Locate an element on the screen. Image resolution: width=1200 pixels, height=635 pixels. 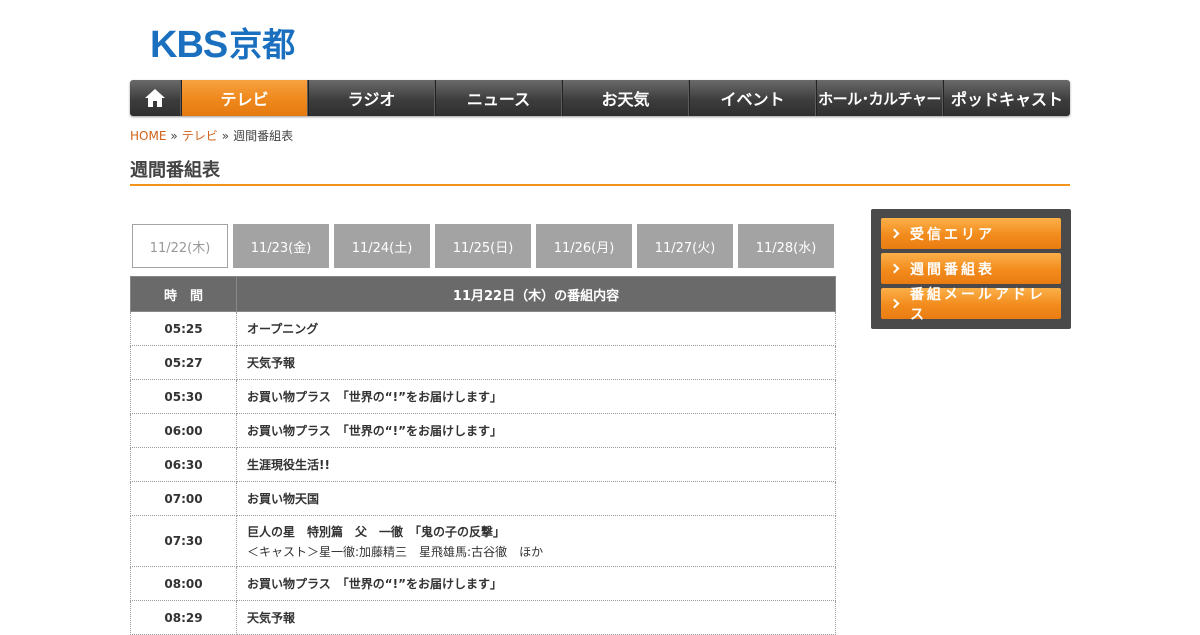
program-title: オープニング is located at coordinates (536, 328).